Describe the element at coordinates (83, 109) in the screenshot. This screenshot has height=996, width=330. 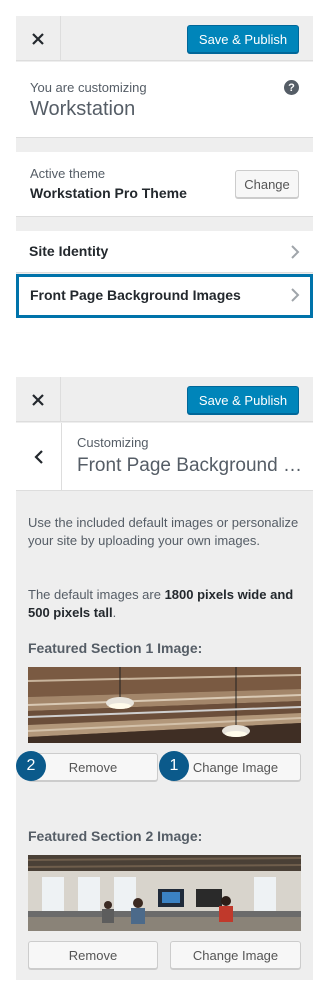
I see `site-title: Workstation` at that location.